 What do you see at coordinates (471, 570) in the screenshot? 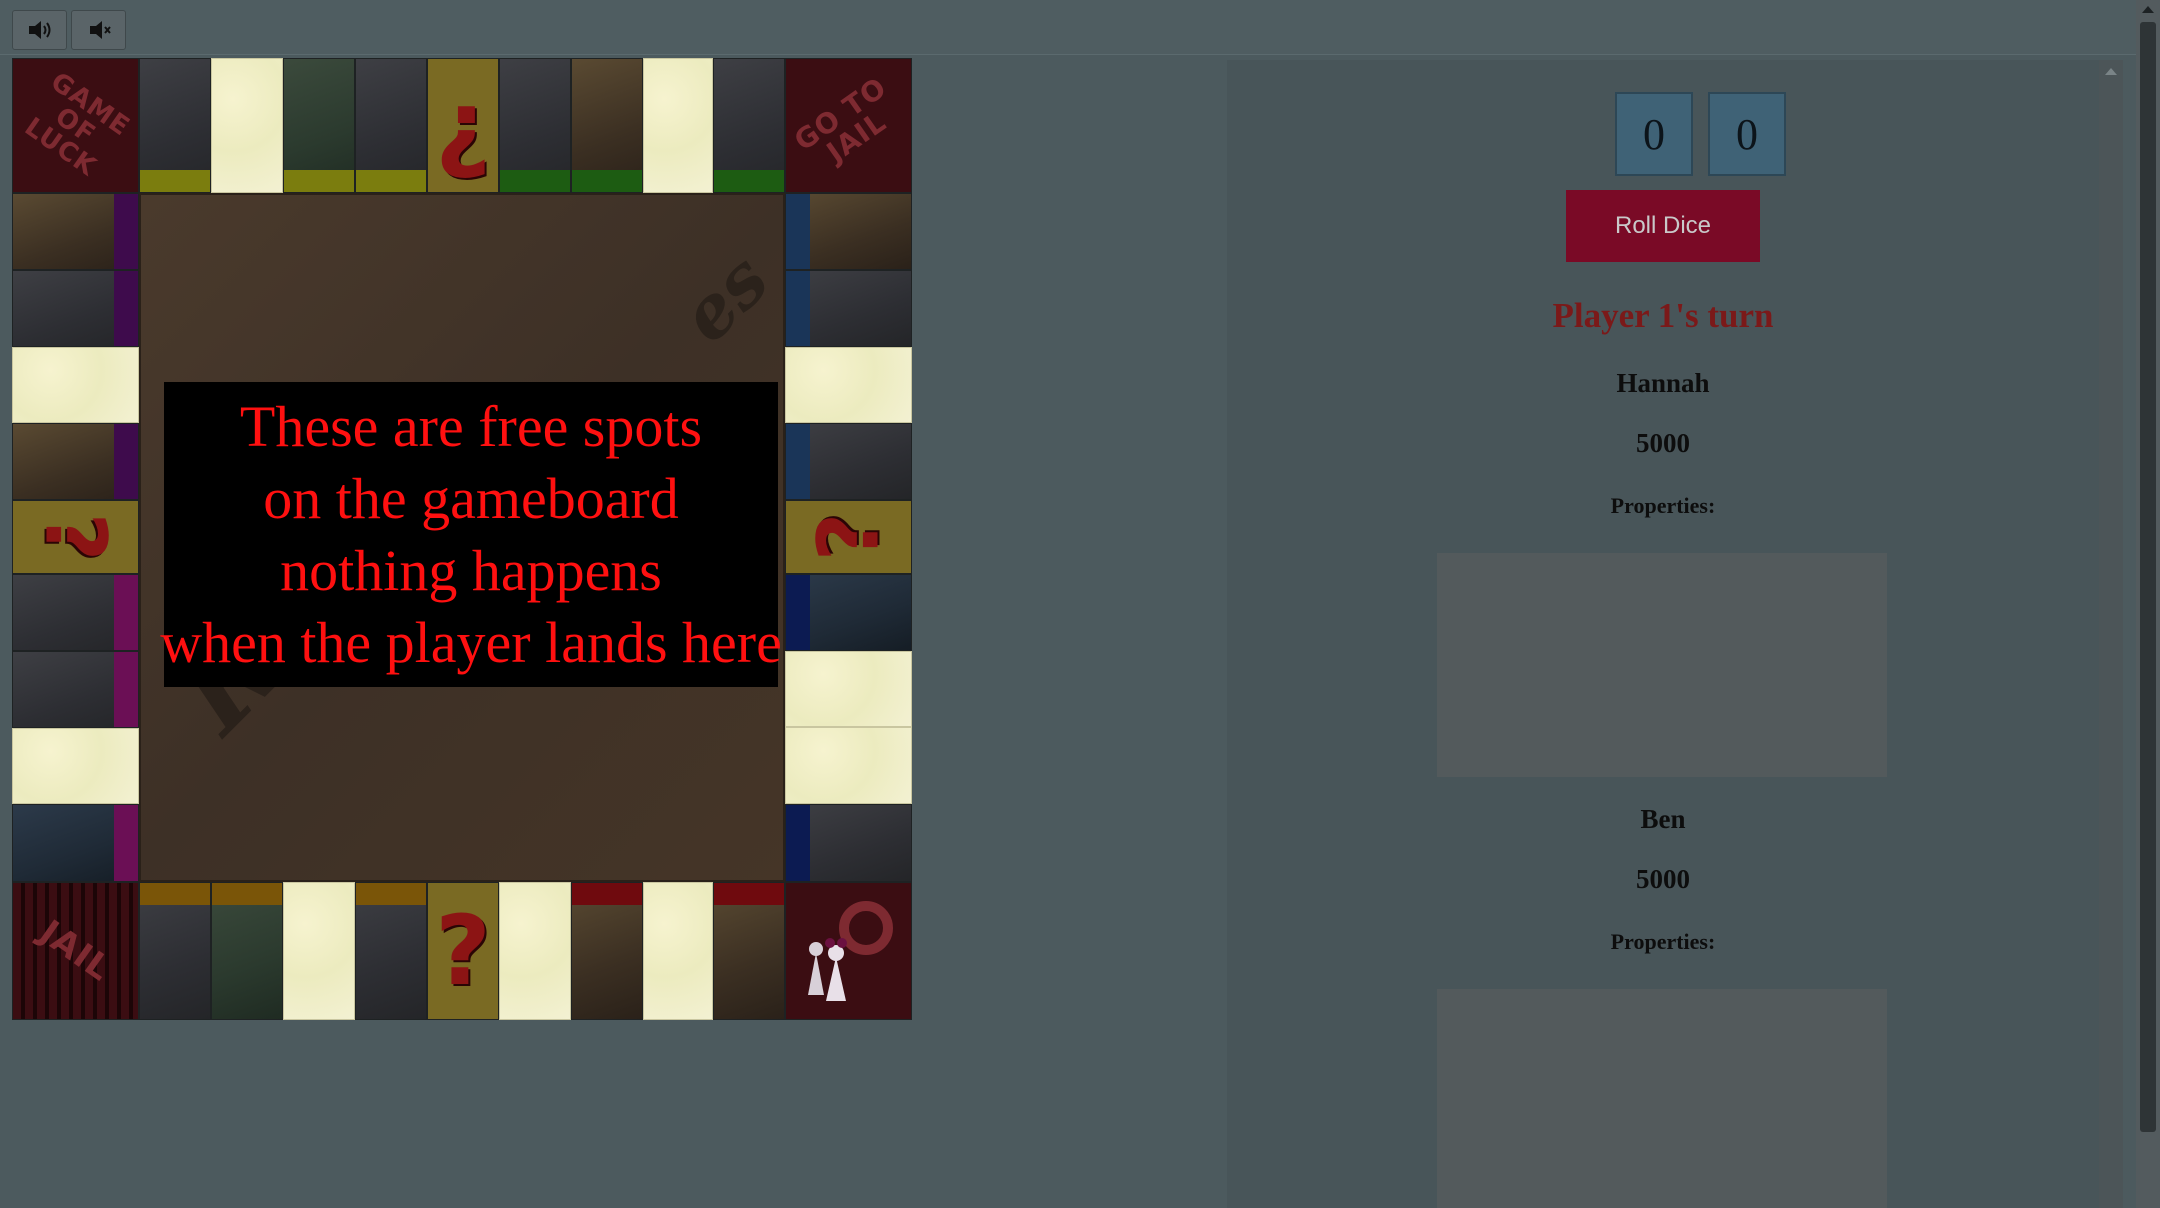
I see `popup-line-3: nothing happens` at bounding box center [471, 570].